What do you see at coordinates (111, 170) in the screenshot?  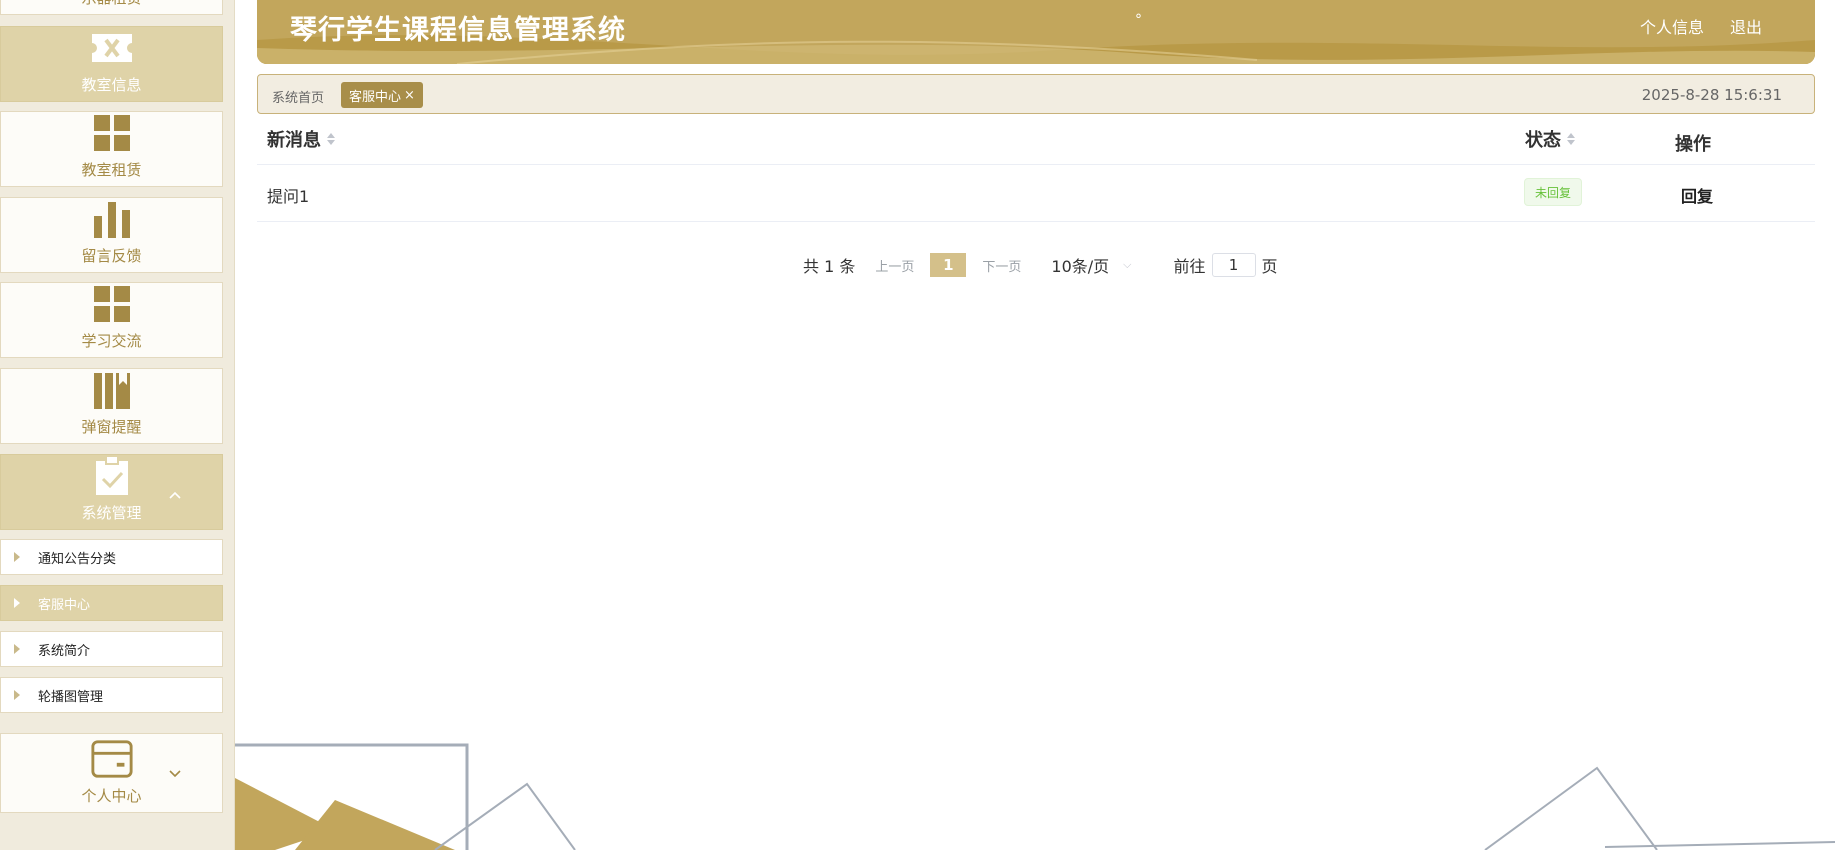 I see `sidebar-item-label: 教室租赁` at bounding box center [111, 170].